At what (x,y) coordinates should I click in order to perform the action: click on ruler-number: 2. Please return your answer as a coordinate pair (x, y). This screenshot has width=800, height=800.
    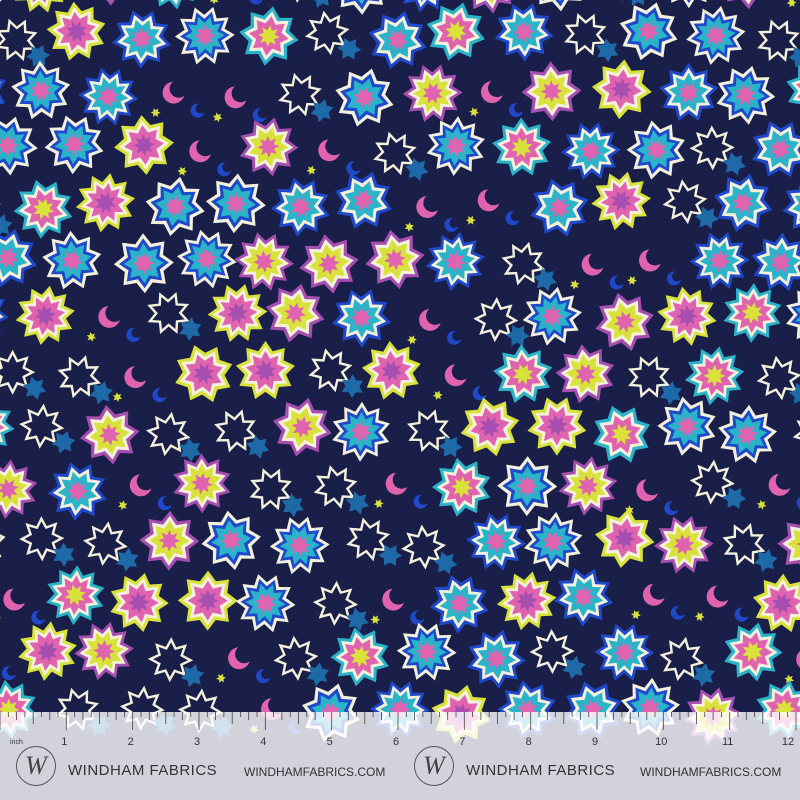
    Looking at the image, I should click on (130, 742).